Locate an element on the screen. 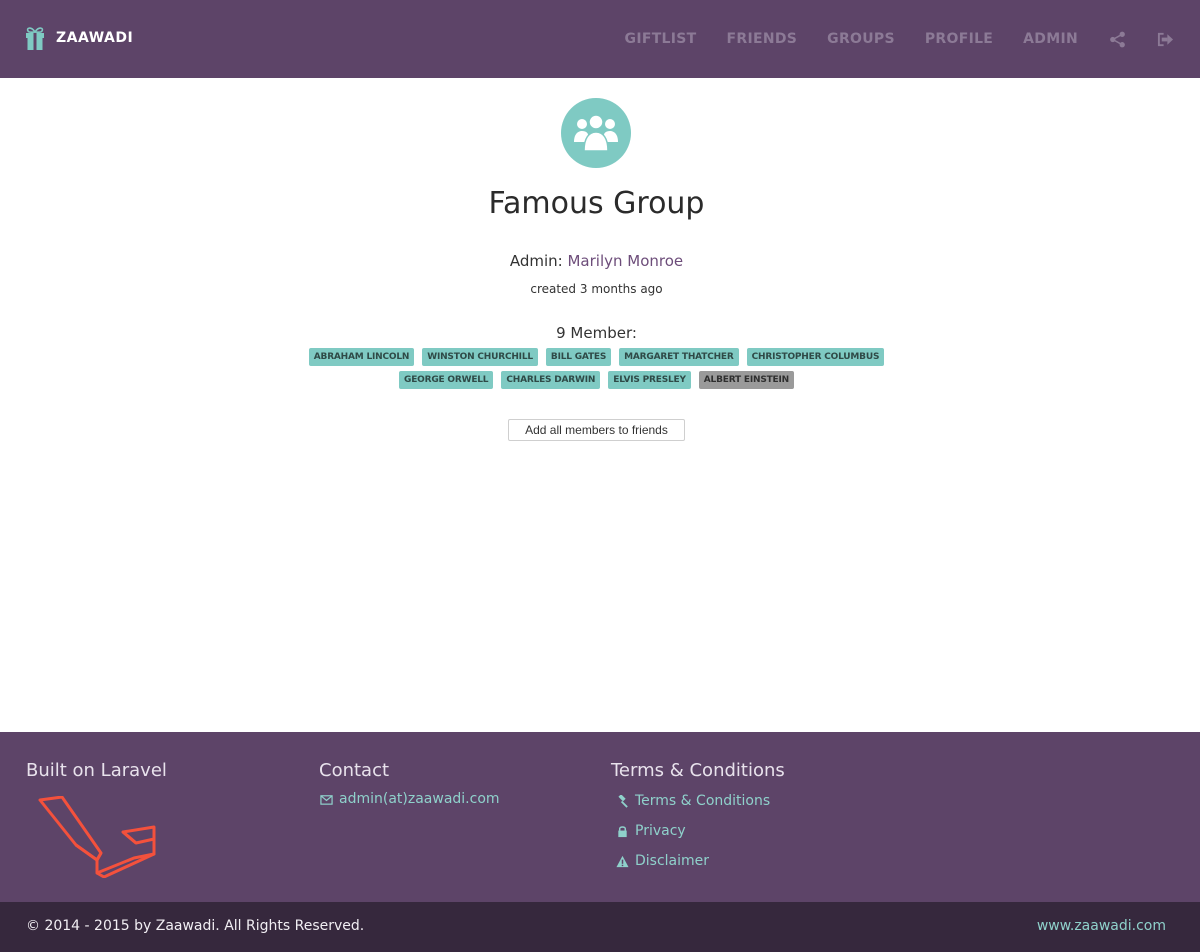  logout-icon is located at coordinates (1165, 39).